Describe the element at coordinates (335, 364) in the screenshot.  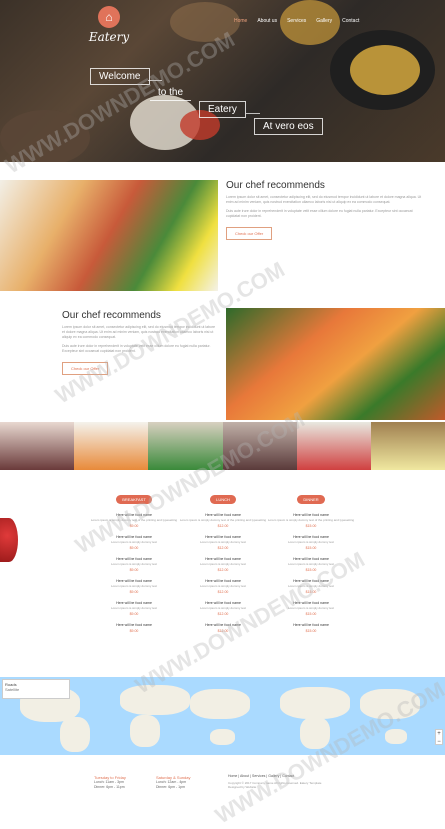
I see `shrimp-dish-image` at that location.